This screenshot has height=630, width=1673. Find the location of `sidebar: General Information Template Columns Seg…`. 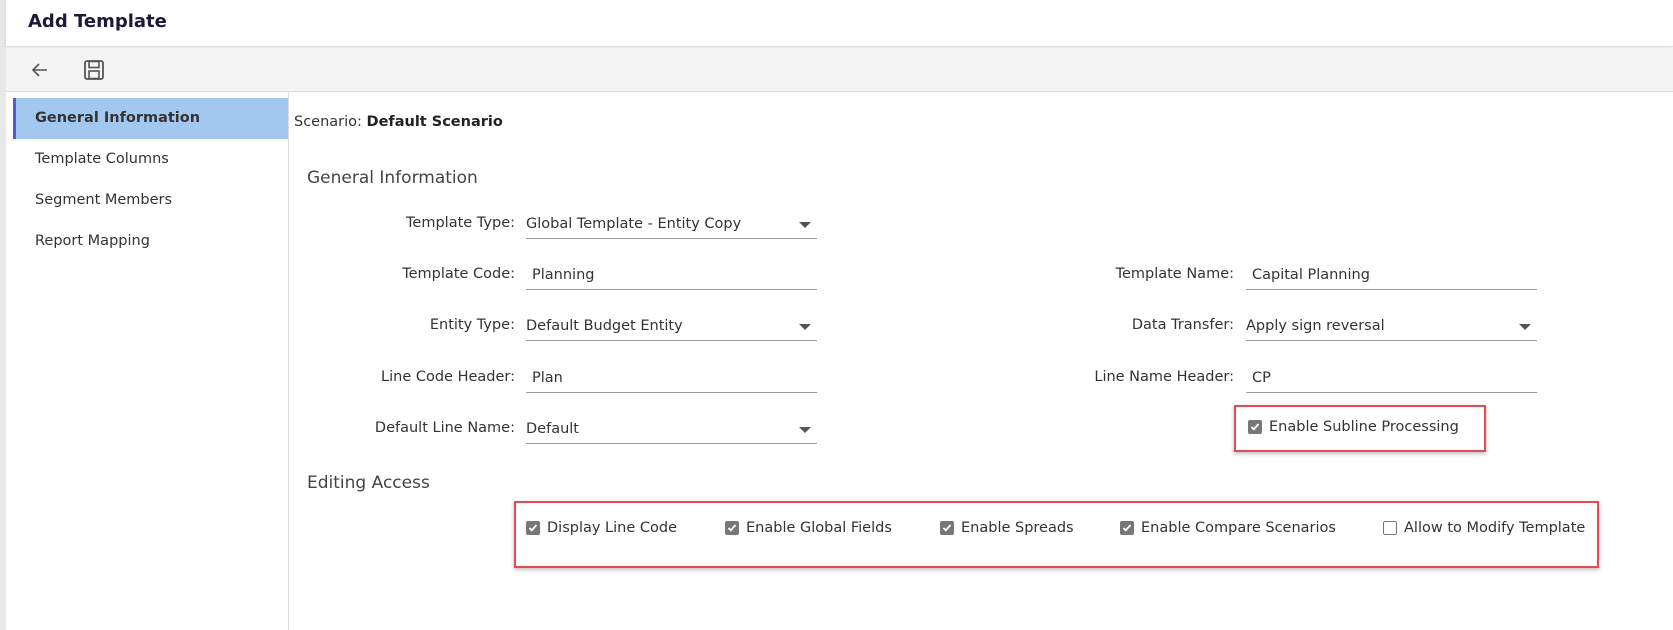

sidebar: General Information Template Columns Seg… is located at coordinates (147, 361).